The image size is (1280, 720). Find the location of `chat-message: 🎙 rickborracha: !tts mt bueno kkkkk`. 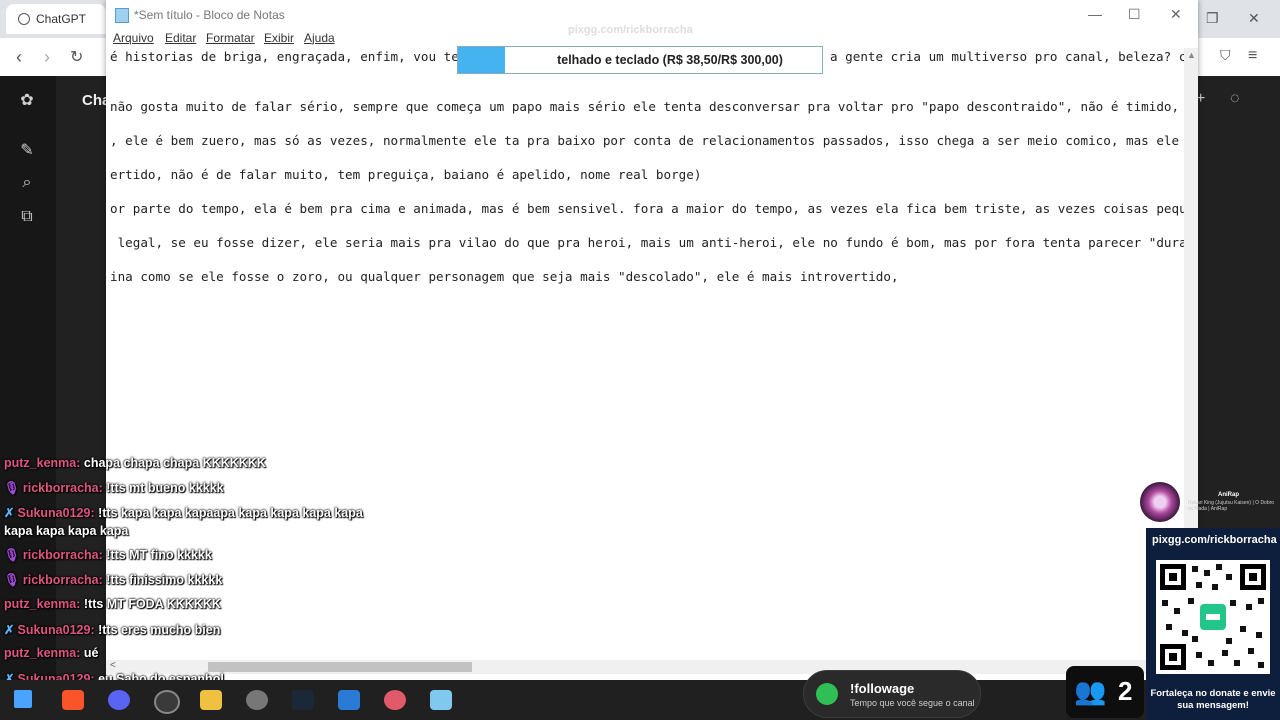

chat-message: 🎙 rickborracha: !tts mt bueno kkkkk is located at coordinates (114, 488).